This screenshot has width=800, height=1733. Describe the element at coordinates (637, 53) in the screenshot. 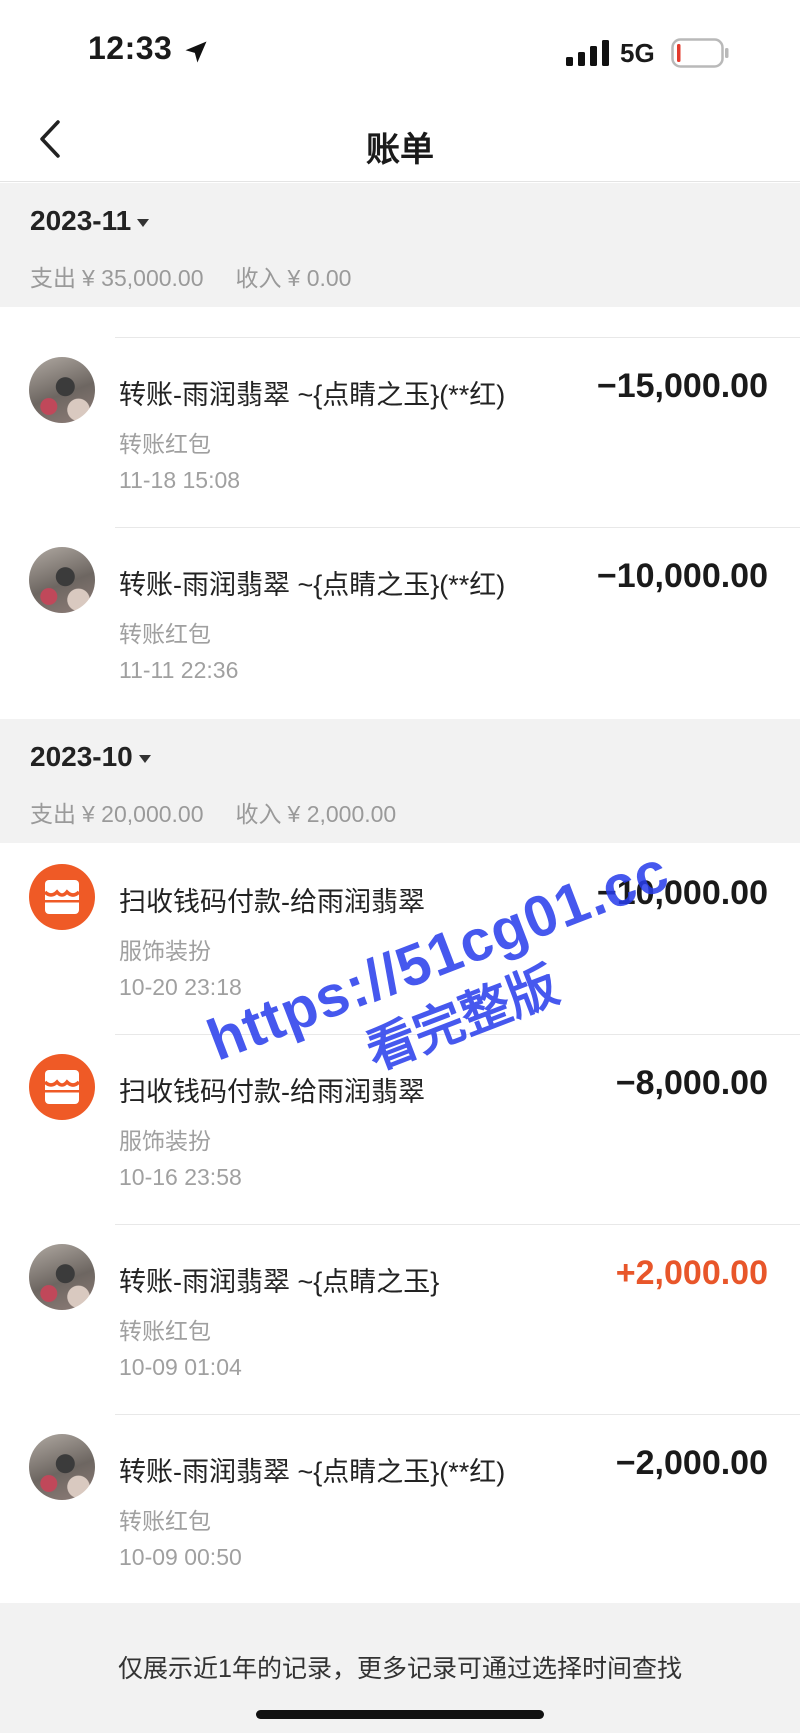

I see `network-type: 5G` at that location.